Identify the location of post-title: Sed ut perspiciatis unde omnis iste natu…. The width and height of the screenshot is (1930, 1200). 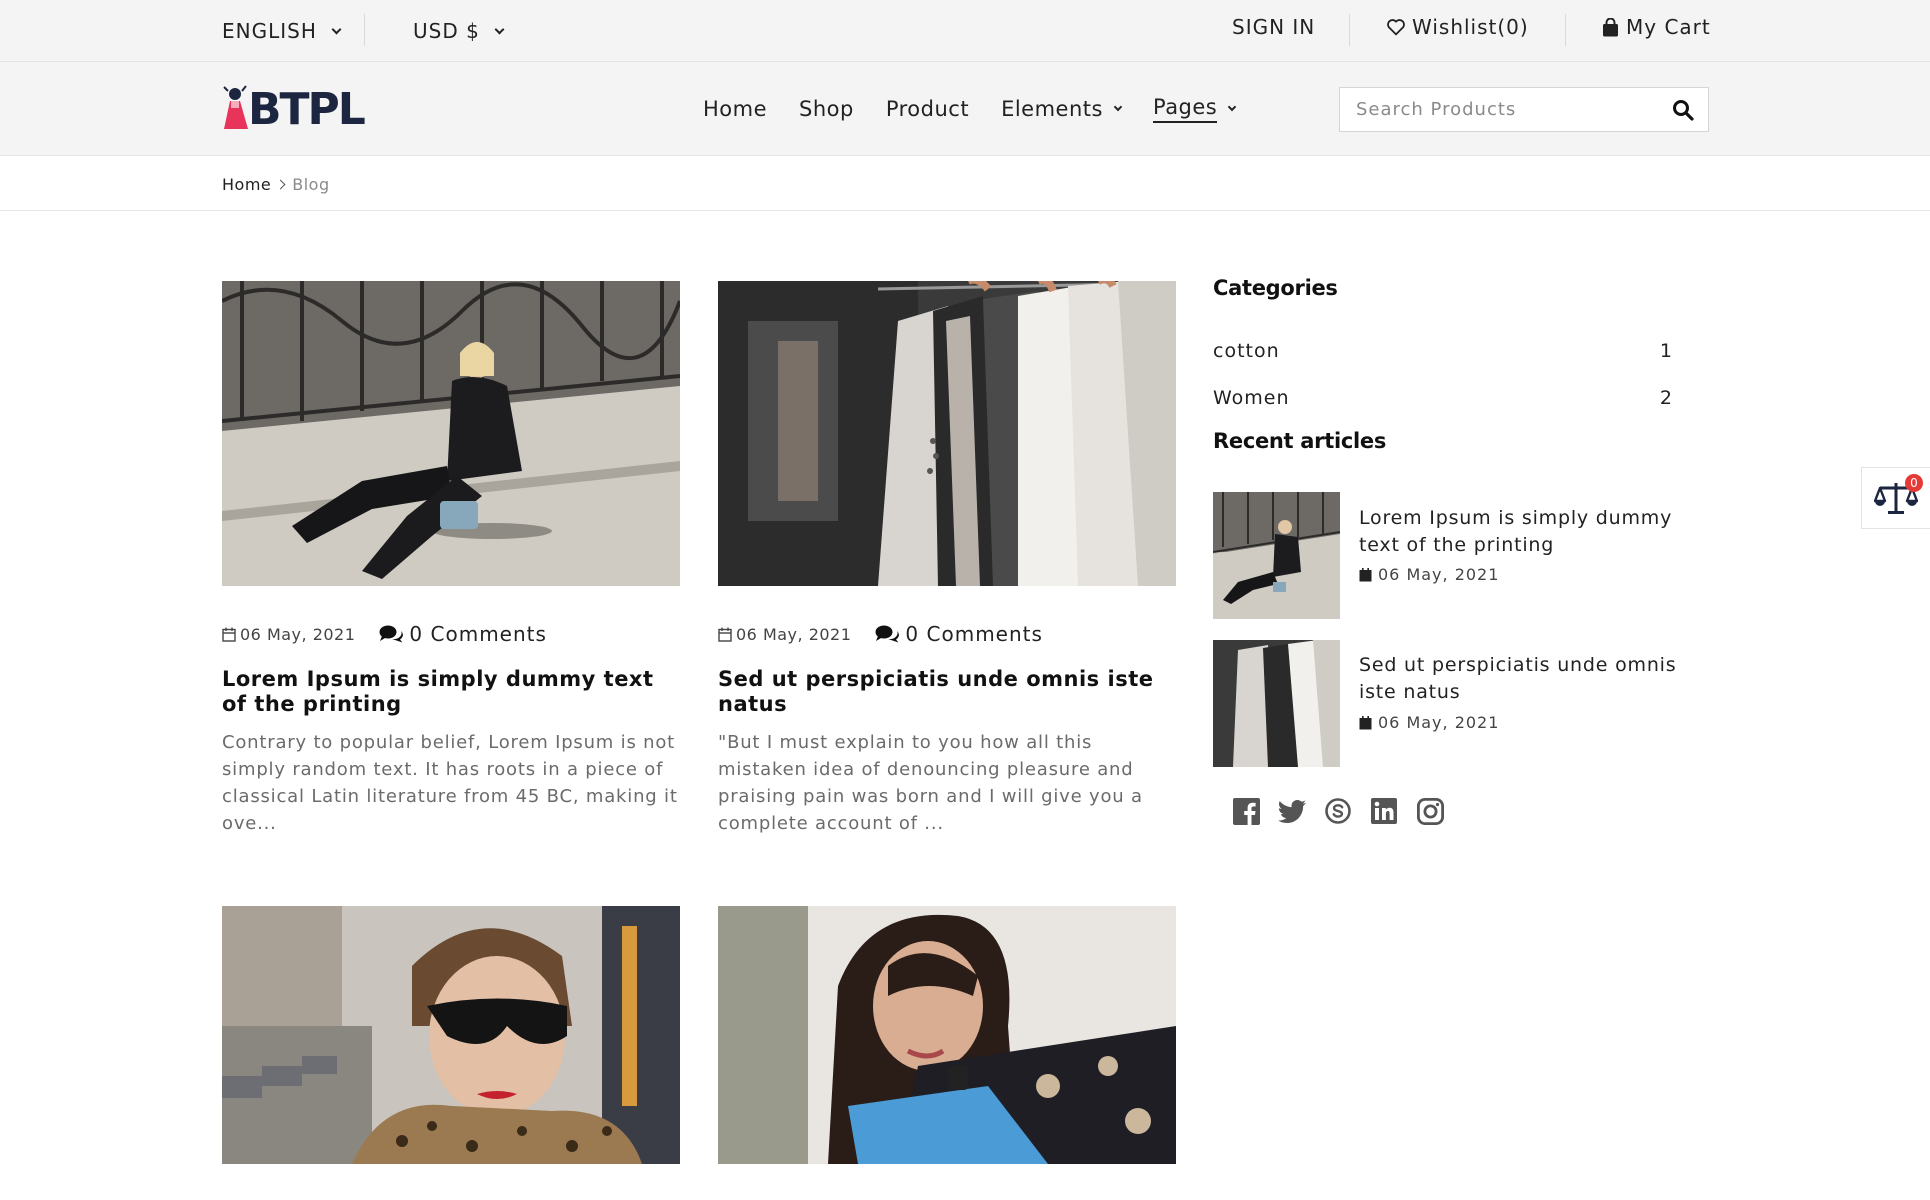
(948, 692).